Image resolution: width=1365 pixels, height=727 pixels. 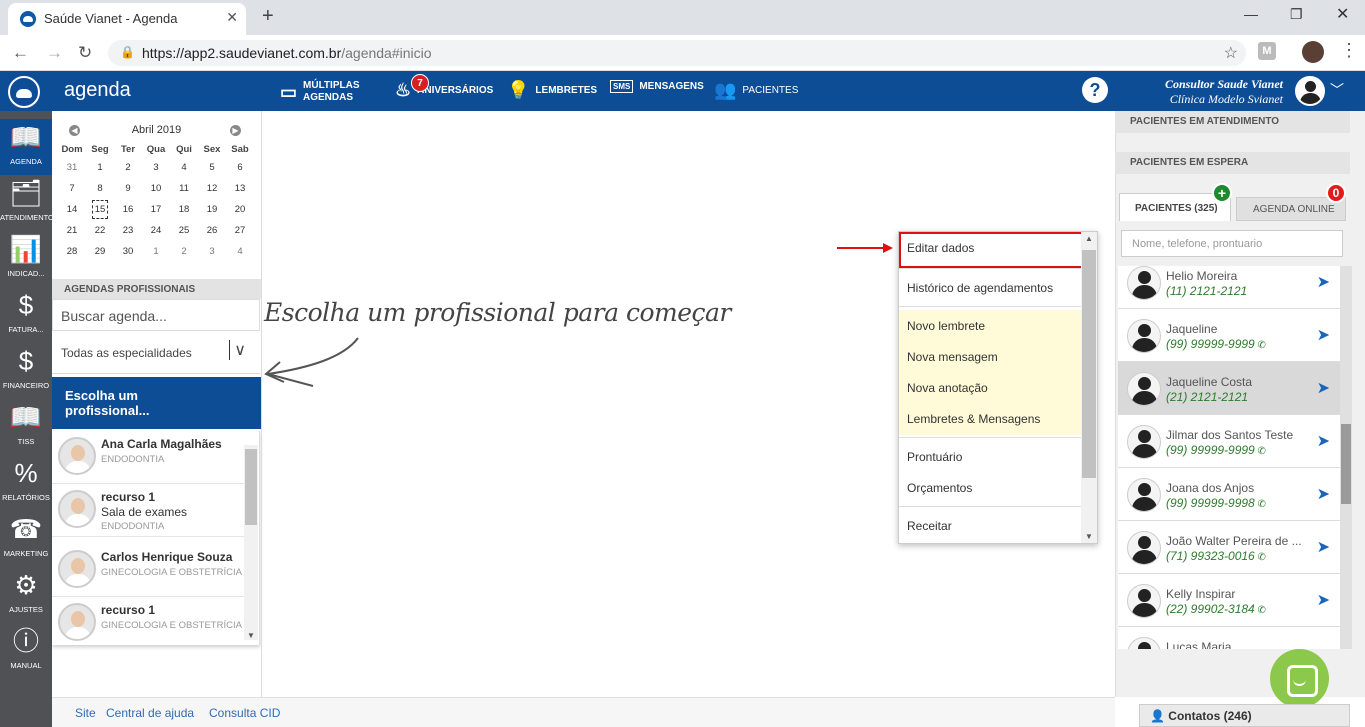 What do you see at coordinates (184, 188) in the screenshot?
I see `calendar-day: 11` at bounding box center [184, 188].